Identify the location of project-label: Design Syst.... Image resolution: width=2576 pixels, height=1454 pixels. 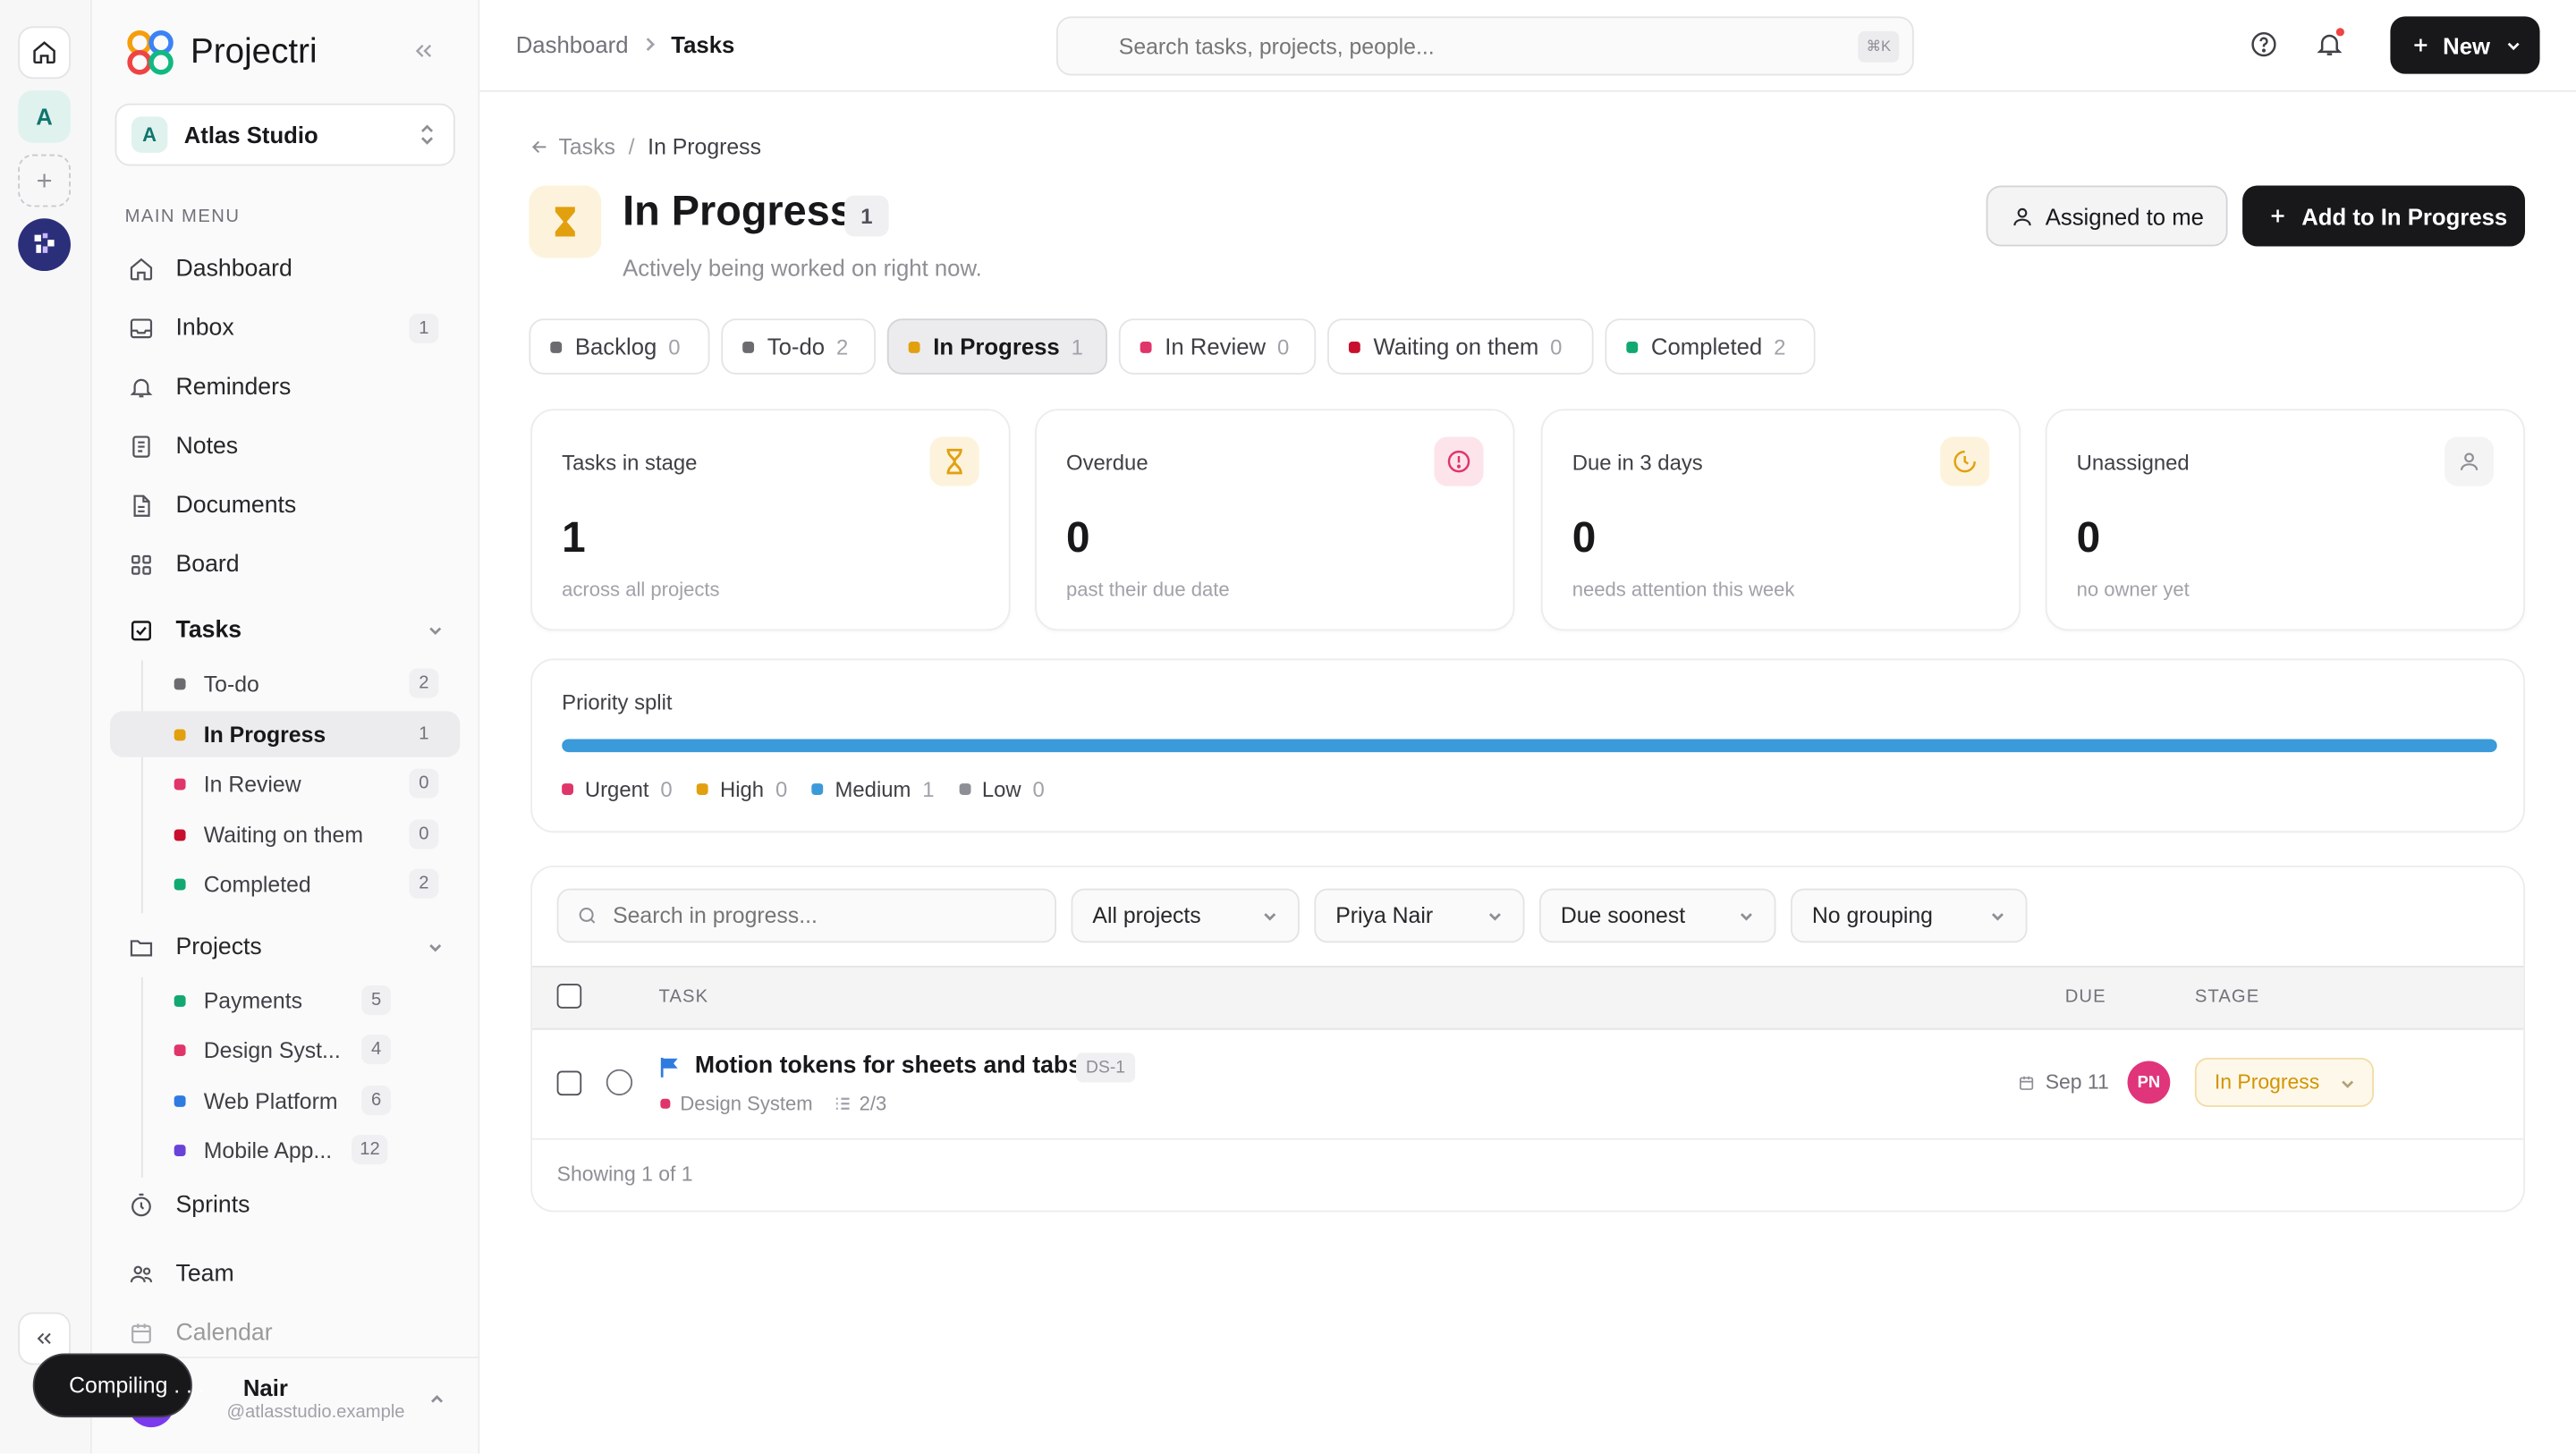
(272, 1049).